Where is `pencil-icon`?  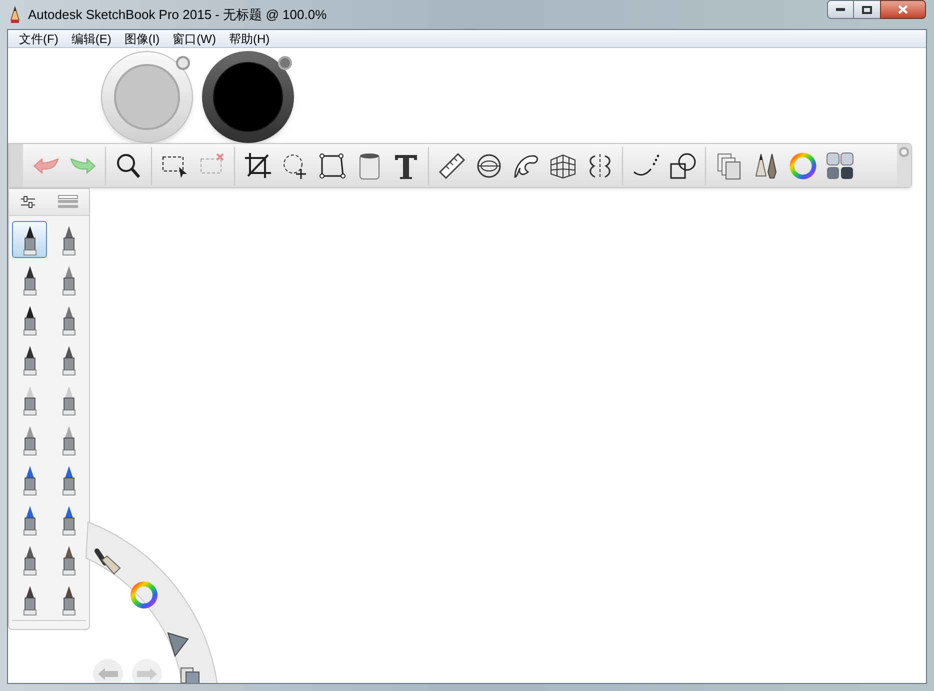
pencil-icon is located at coordinates (15, 15).